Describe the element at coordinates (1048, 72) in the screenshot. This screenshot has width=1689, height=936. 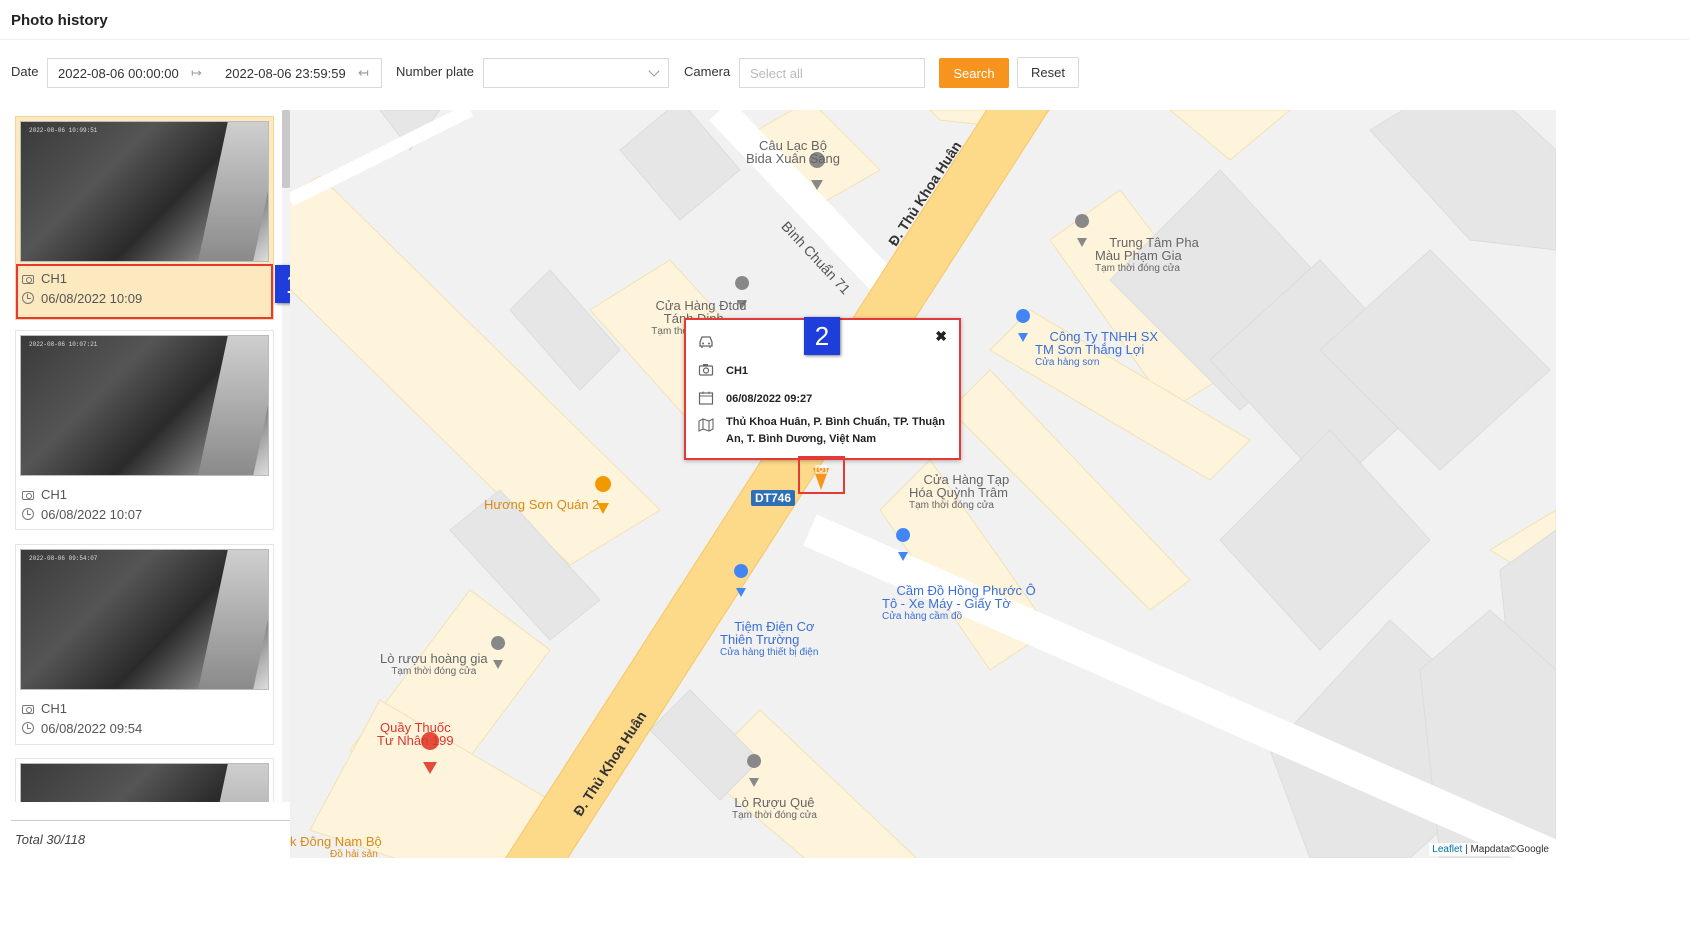
I see `reset-button: Reset` at that location.